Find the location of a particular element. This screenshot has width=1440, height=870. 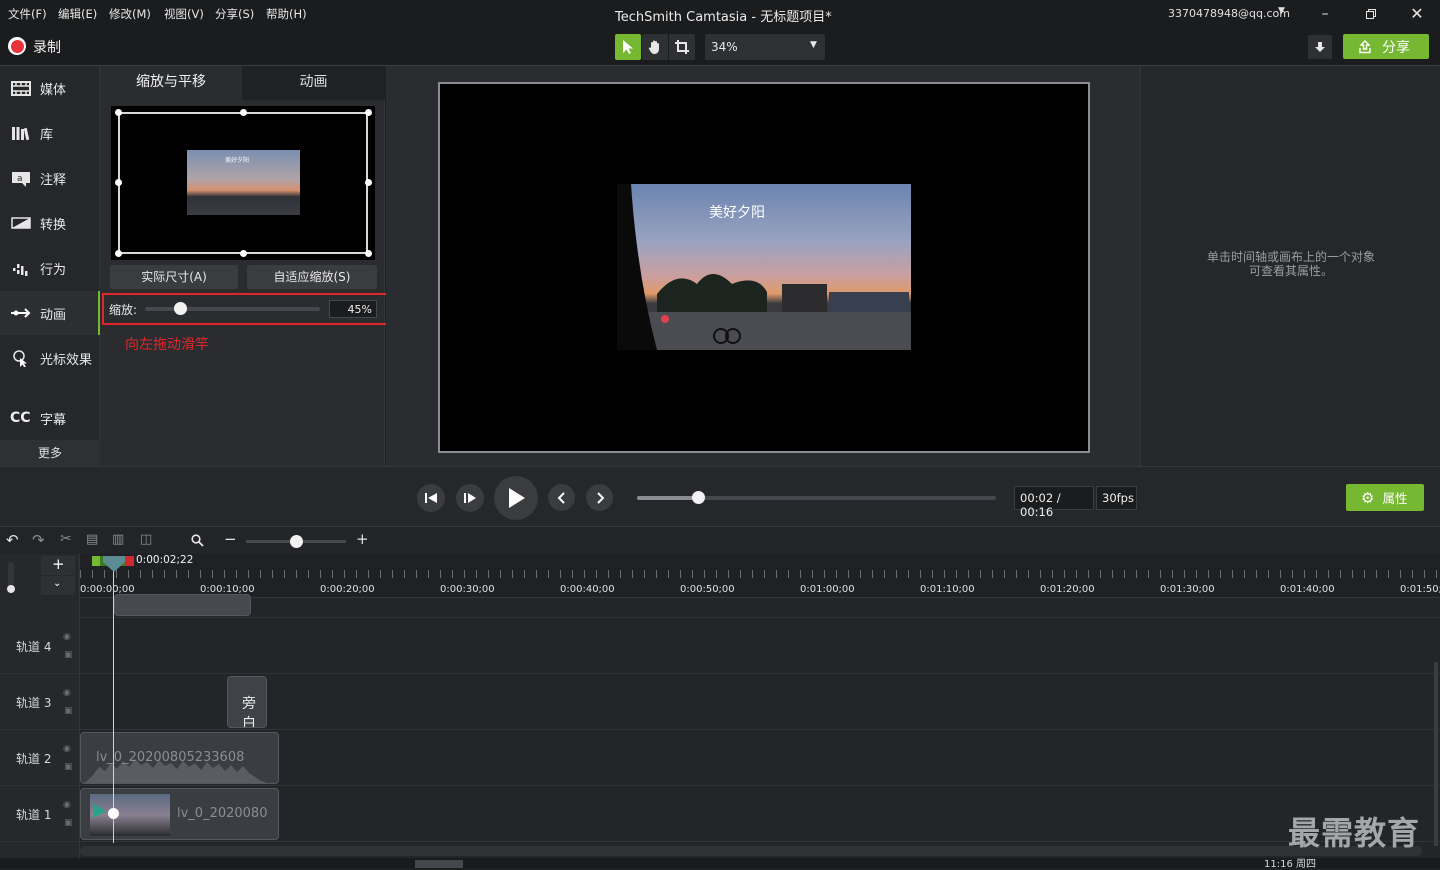

properties-button: ⚙ 属性 is located at coordinates (1385, 497).